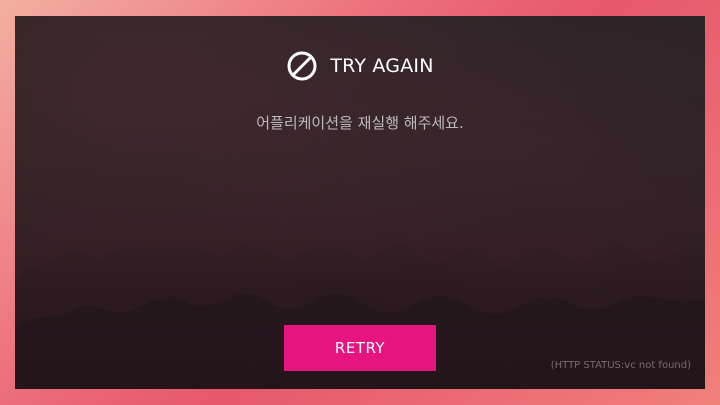 The width and height of the screenshot is (720, 405). What do you see at coordinates (302, 66) in the screenshot?
I see `prohibited-icon` at bounding box center [302, 66].